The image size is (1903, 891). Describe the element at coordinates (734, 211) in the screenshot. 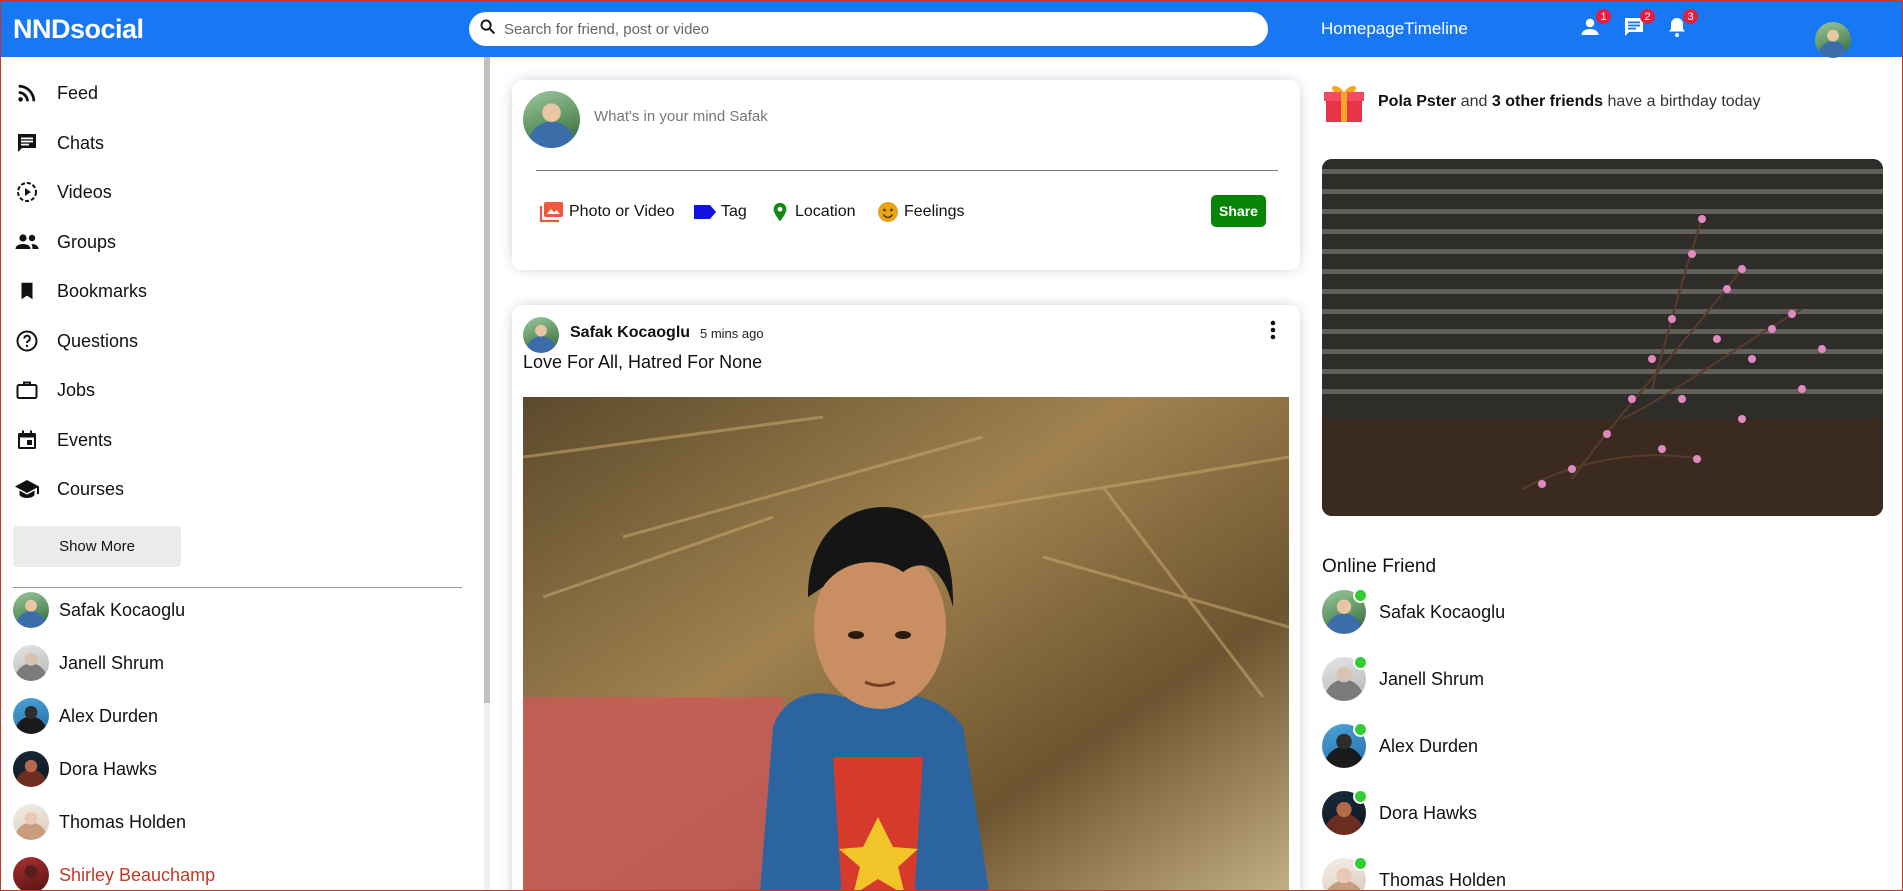

I see `share-option-label: Tag` at that location.